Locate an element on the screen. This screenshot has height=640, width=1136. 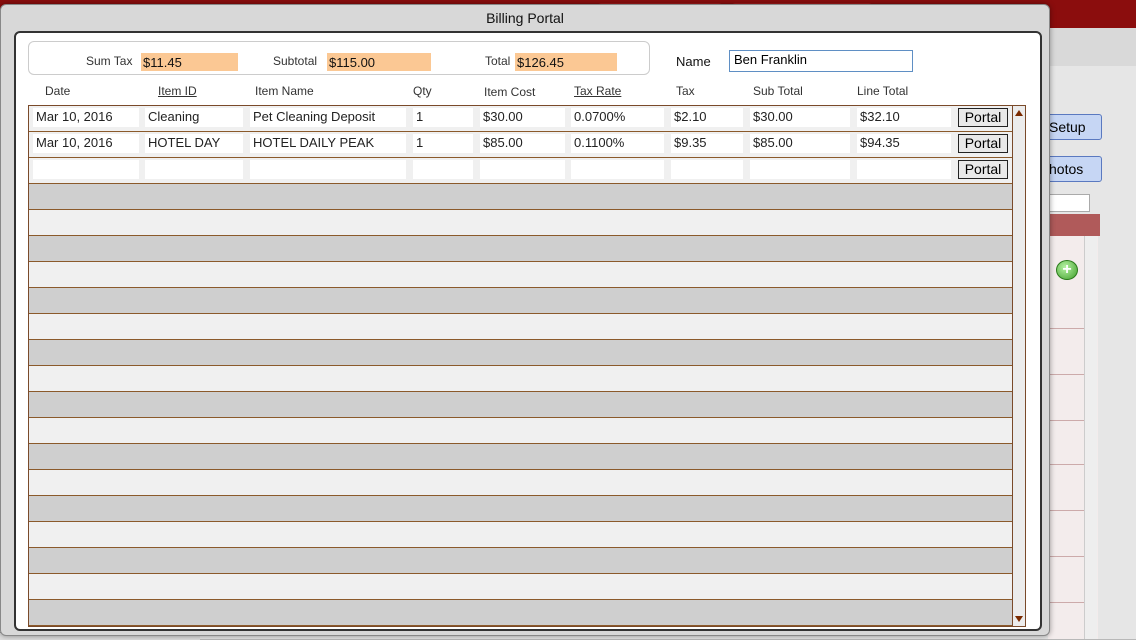
tax-rate-cell: 0.0700% is located at coordinates (617, 117).